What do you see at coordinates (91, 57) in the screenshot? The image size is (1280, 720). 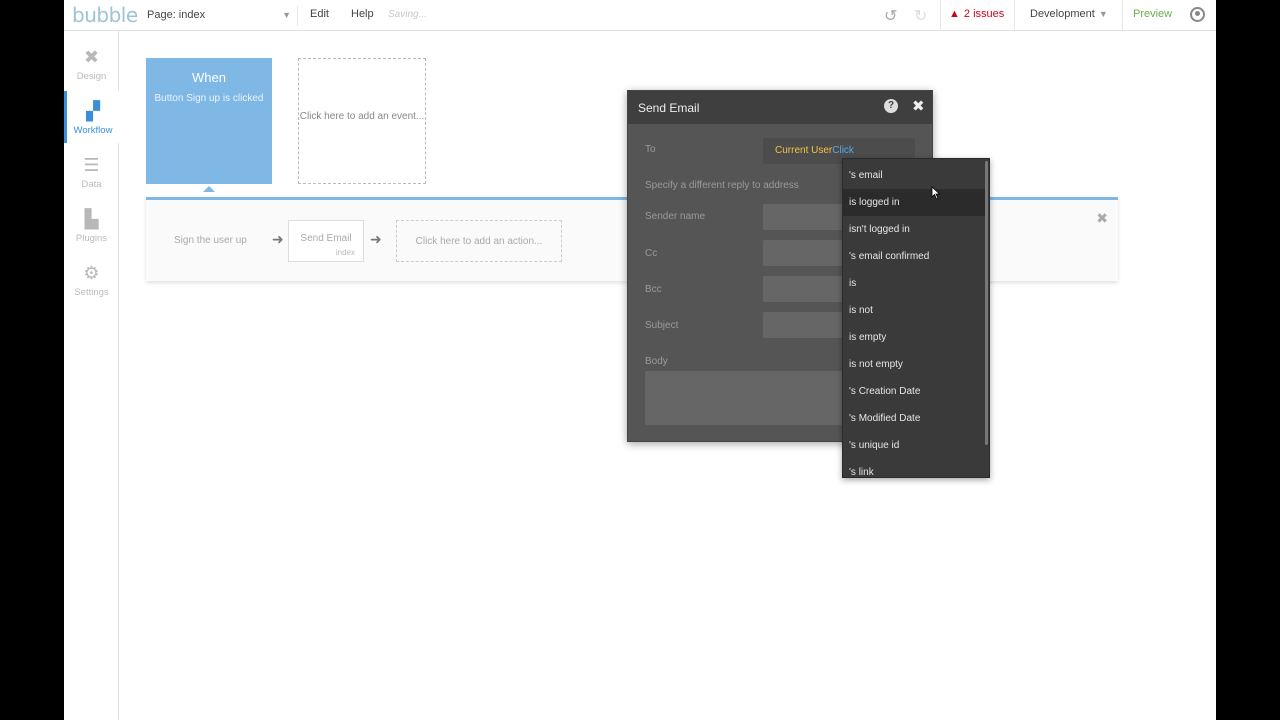 I see `design-icon: ✖` at bounding box center [91, 57].